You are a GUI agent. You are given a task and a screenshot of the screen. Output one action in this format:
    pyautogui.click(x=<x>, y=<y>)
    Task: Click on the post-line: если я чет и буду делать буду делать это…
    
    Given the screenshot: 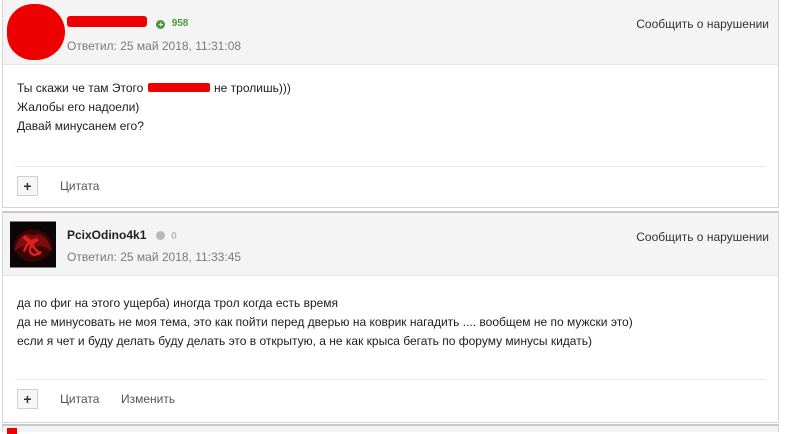 What is the action you would take?
    pyautogui.click(x=304, y=341)
    